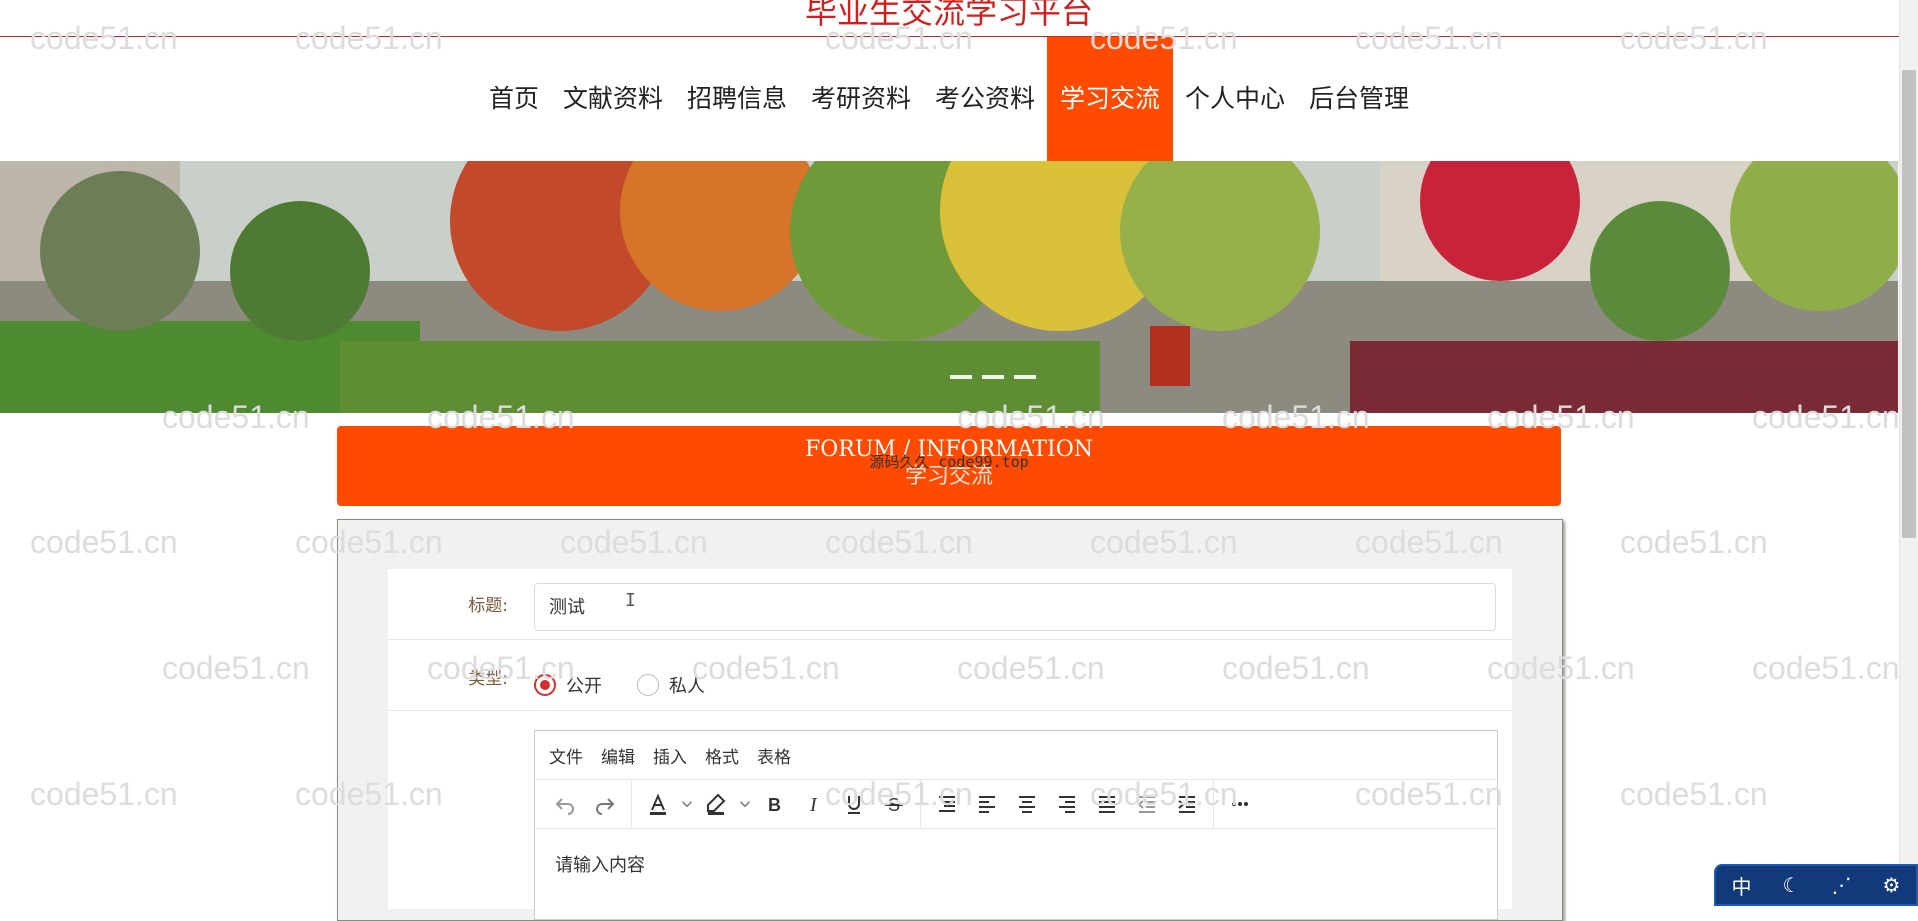 Image resolution: width=1918 pixels, height=921 pixels. I want to click on rich-text-editor: 文件 编辑 插入 格式 表格 B I S 请输入内容, so click(1016, 825).